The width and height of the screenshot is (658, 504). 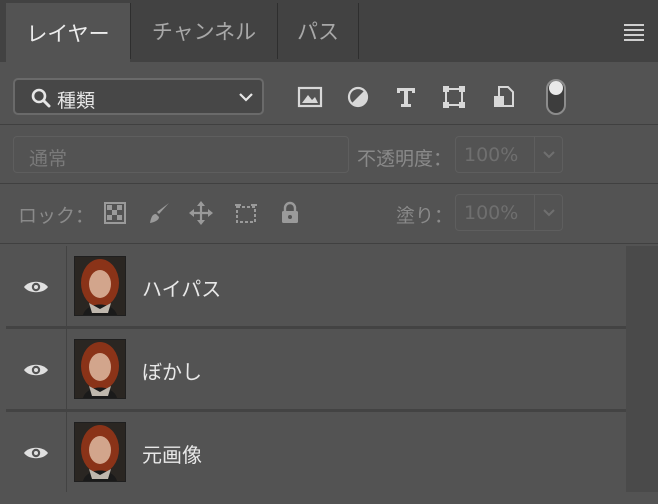 I want to click on tab-channels-label: チャンネル, so click(x=204, y=32).